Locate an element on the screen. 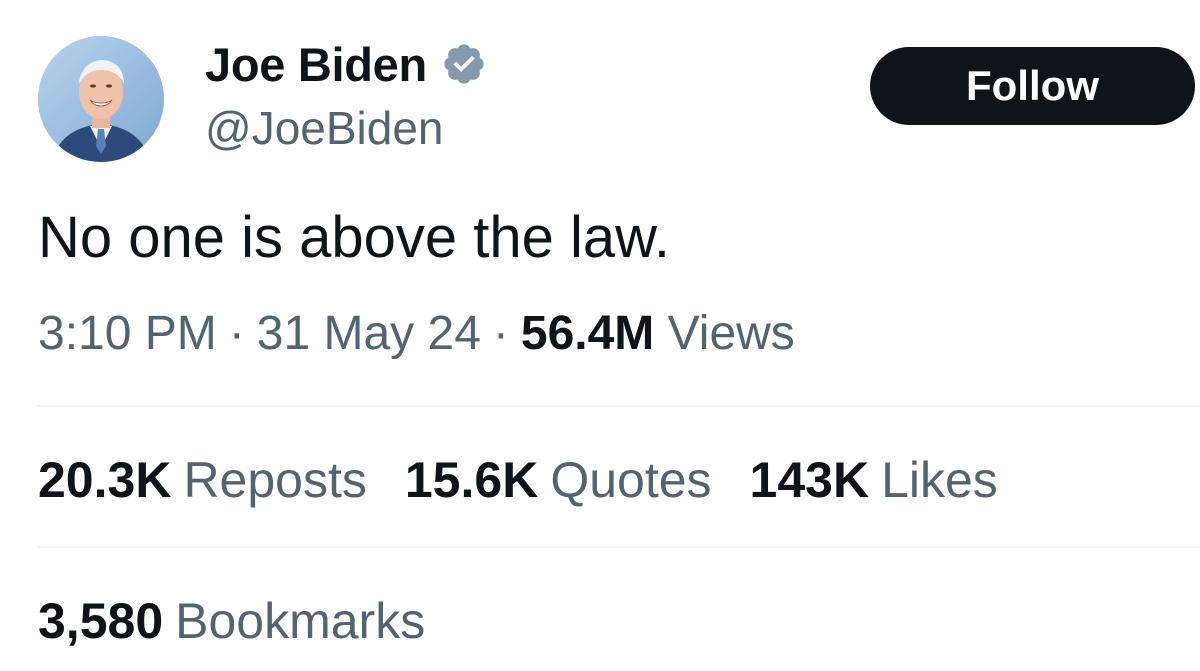 The height and width of the screenshot is (671, 1200). reposts-stat: 20.3K Reposts is located at coordinates (202, 480).